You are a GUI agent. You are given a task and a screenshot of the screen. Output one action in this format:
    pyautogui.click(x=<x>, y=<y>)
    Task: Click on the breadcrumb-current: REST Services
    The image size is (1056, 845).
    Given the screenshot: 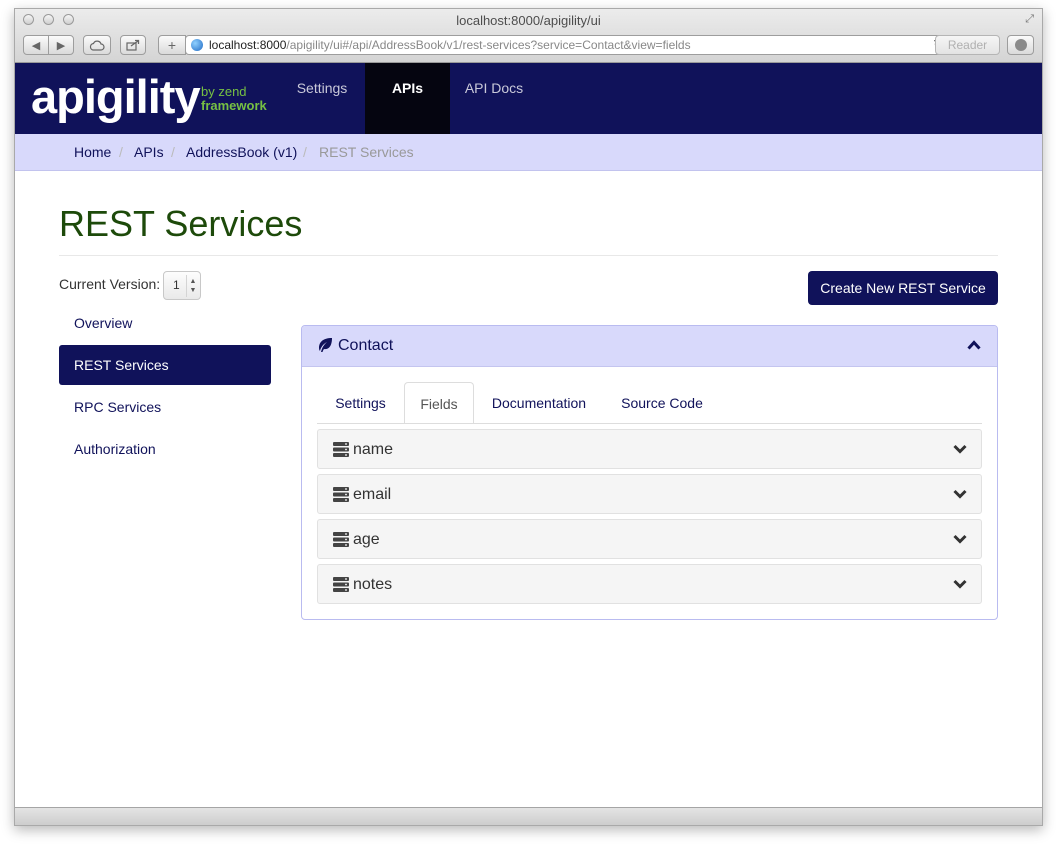 What is the action you would take?
    pyautogui.click(x=366, y=152)
    